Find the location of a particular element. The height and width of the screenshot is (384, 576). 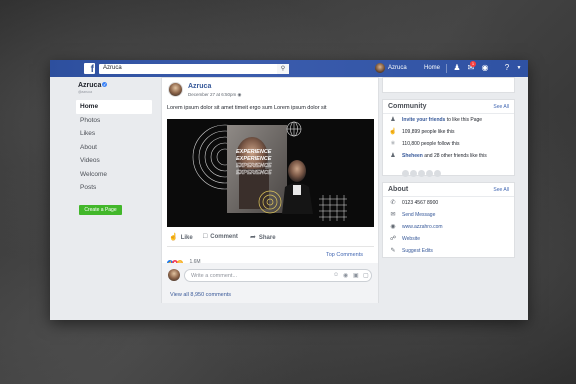

invite-friends-row: ♟ Invite your friends to like this Page is located at coordinates (448, 120).